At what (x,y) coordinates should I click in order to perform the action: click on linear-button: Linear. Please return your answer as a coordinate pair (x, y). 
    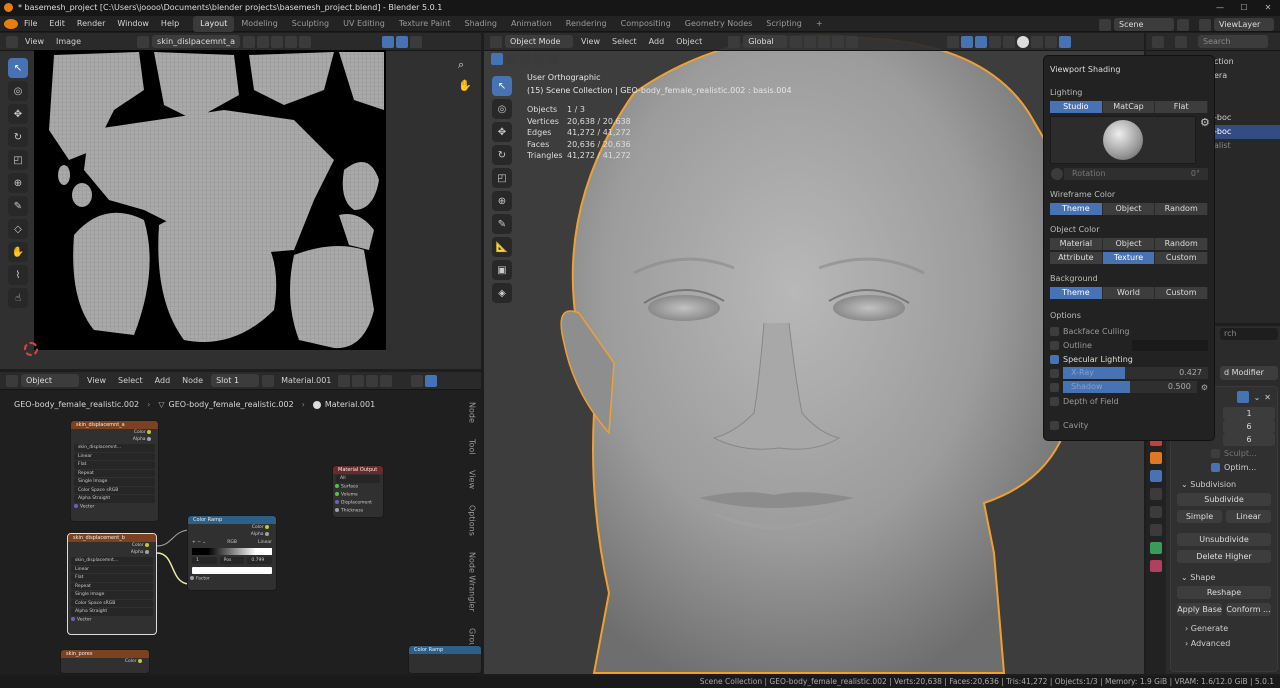
    Looking at the image, I should click on (1248, 516).